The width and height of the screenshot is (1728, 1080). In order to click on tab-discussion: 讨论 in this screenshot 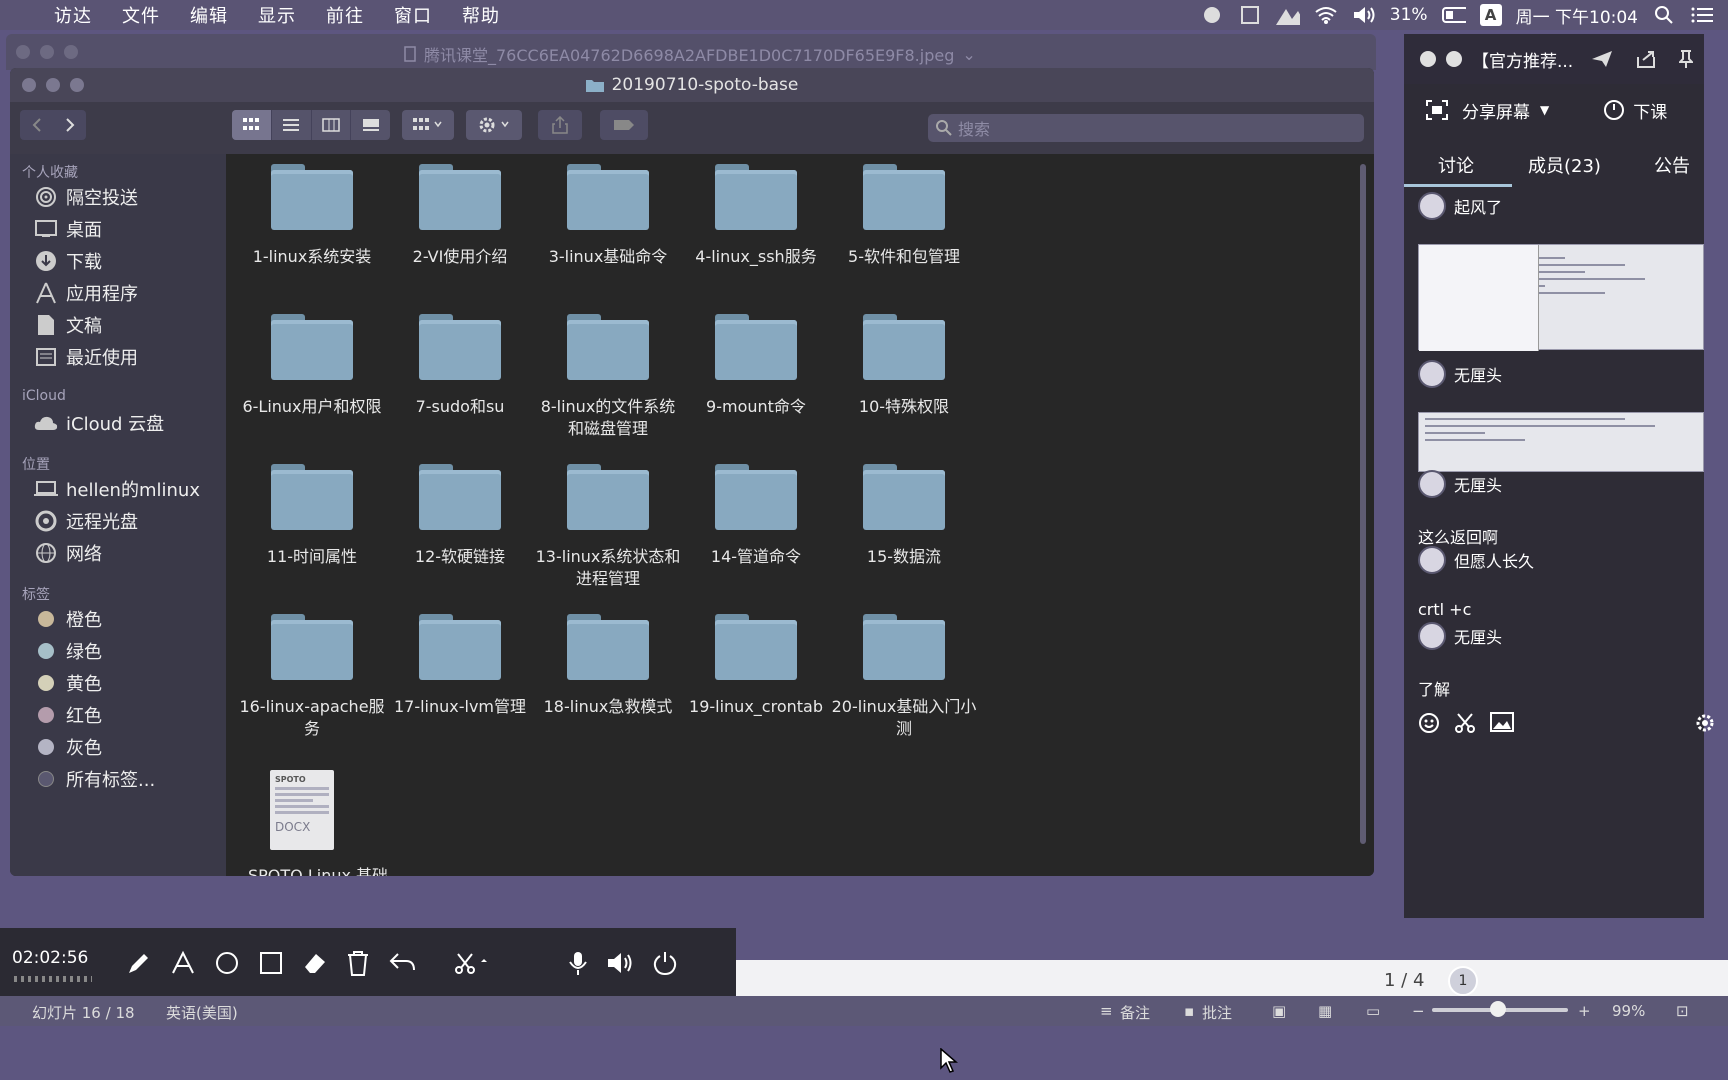, I will do `click(1456, 165)`.